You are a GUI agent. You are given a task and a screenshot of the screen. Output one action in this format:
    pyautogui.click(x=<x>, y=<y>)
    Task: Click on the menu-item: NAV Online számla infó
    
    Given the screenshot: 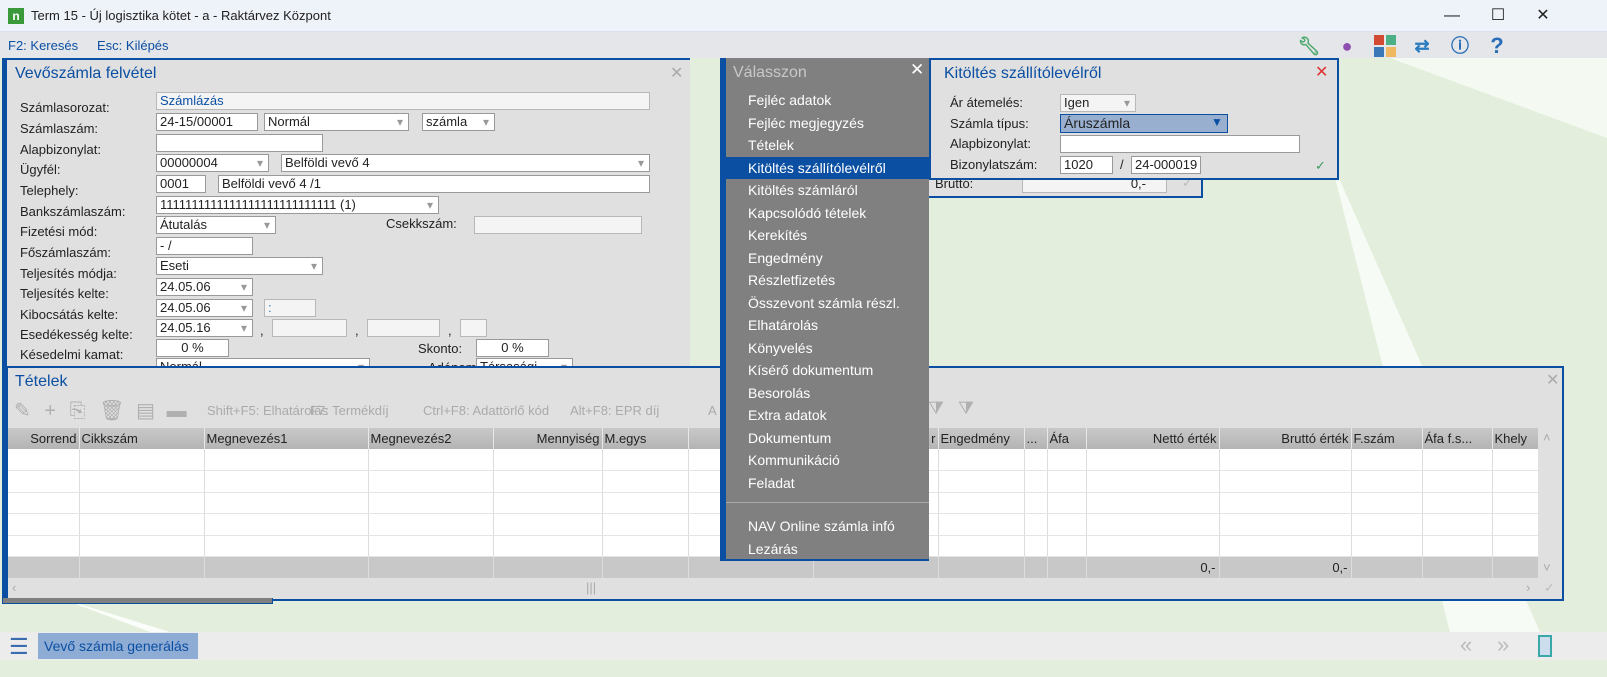 What is the action you would take?
    pyautogui.click(x=827, y=526)
    